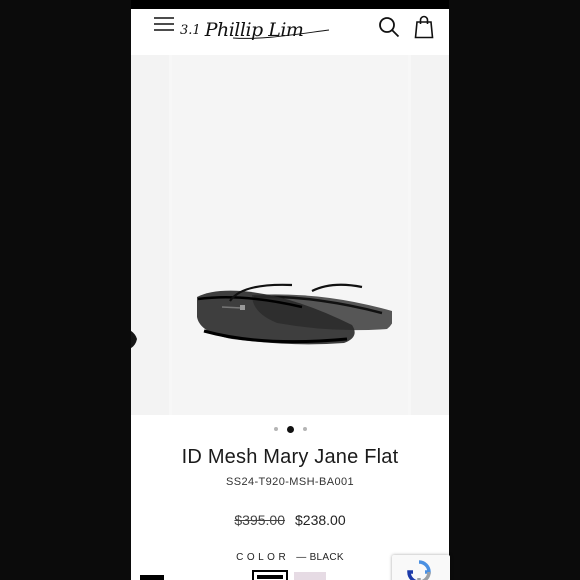 This screenshot has height=580, width=580. What do you see at coordinates (164, 24) in the screenshot?
I see `hamburger-icon` at bounding box center [164, 24].